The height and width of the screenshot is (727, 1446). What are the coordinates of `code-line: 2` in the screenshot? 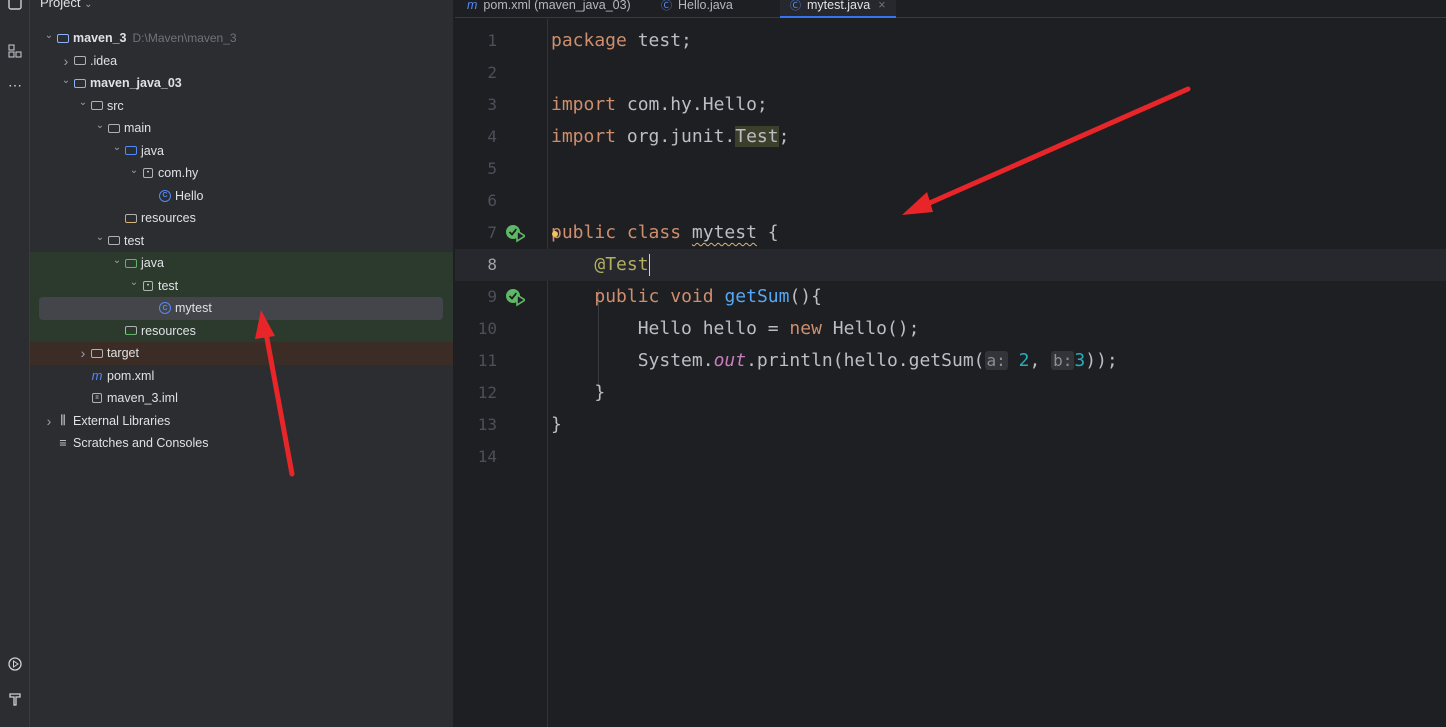 It's located at (950, 73).